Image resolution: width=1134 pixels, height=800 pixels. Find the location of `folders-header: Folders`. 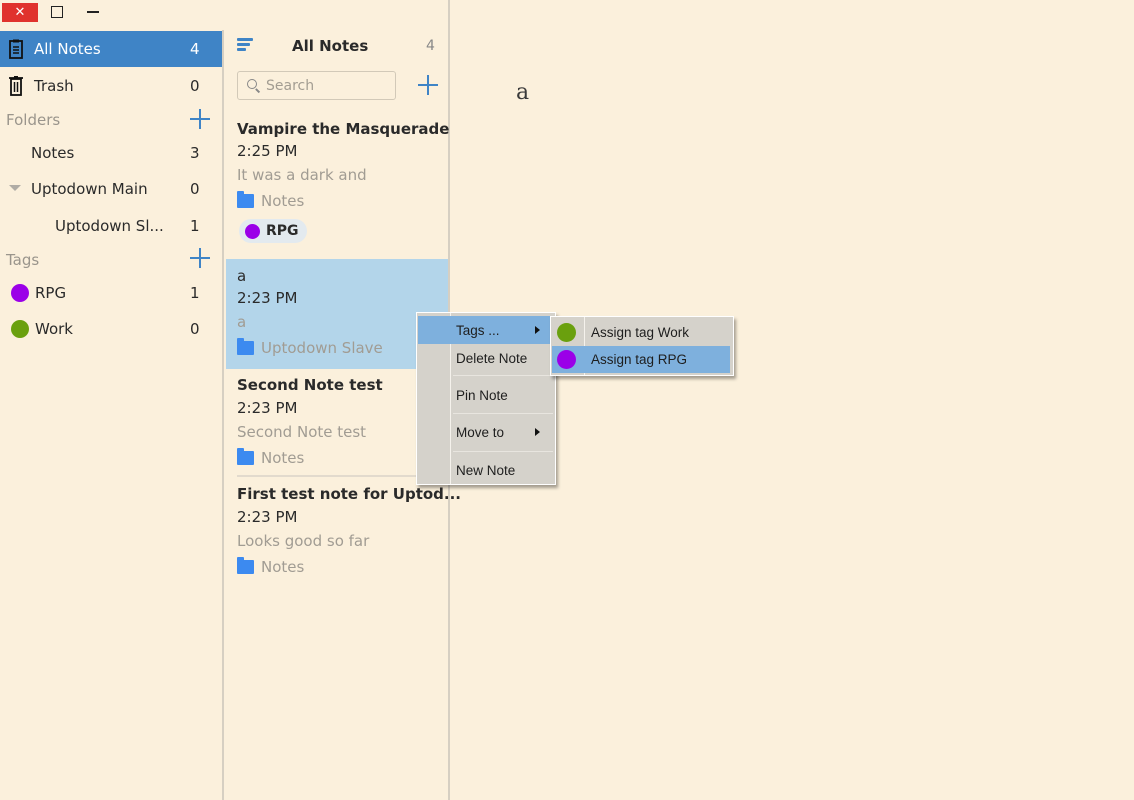

folders-header: Folders is located at coordinates (111, 120).